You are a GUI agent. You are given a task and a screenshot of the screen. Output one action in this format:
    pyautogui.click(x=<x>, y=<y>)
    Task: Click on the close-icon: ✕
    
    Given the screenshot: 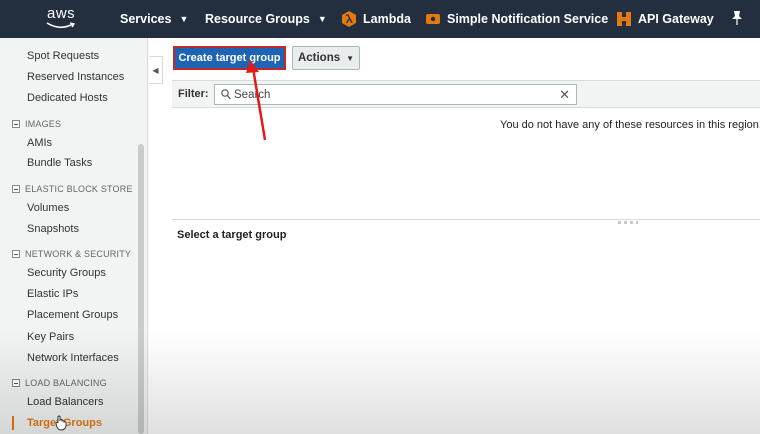 What is the action you would take?
    pyautogui.click(x=564, y=94)
    